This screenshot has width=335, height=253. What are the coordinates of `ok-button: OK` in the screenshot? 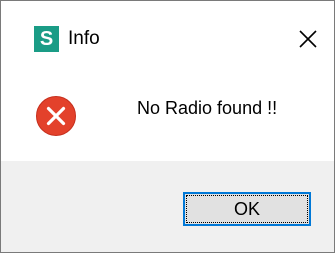 It's located at (247, 209).